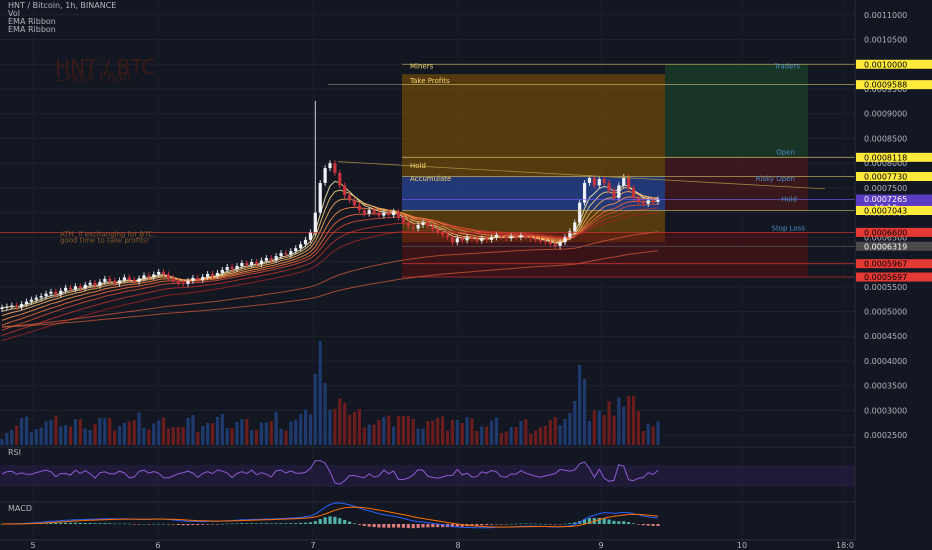 The image size is (932, 550). Describe the element at coordinates (885, 410) in the screenshot. I see `y-tick-label: 0.0003000` at that location.